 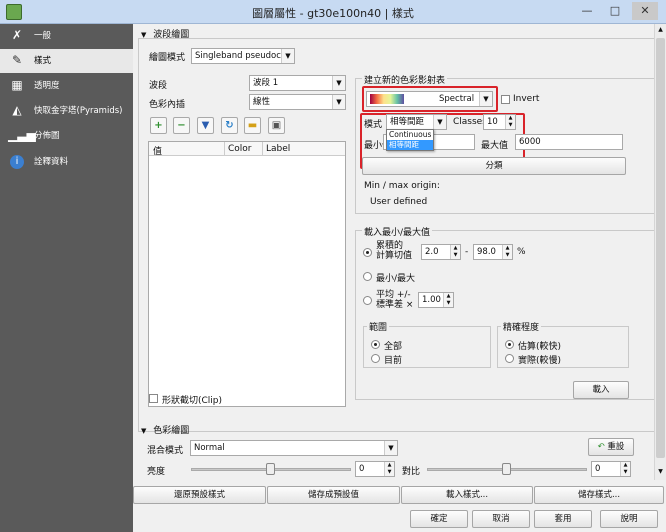 What do you see at coordinates (393, 347) in the screenshot?
I see `extent-full-label: 全部` at bounding box center [393, 347].